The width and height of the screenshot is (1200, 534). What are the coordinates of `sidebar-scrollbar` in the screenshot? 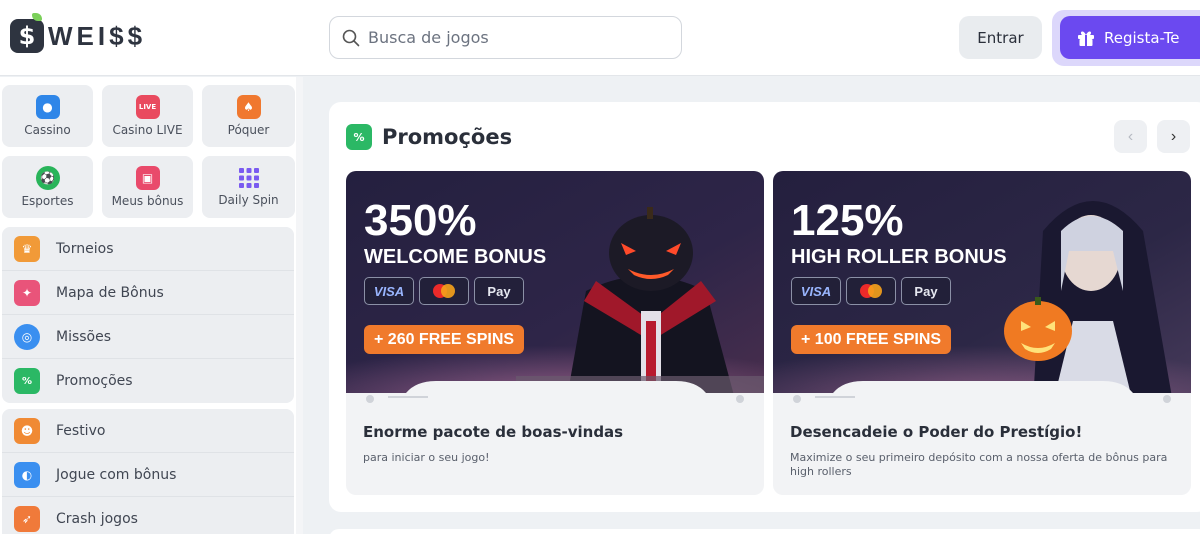 It's located at (299, 305).